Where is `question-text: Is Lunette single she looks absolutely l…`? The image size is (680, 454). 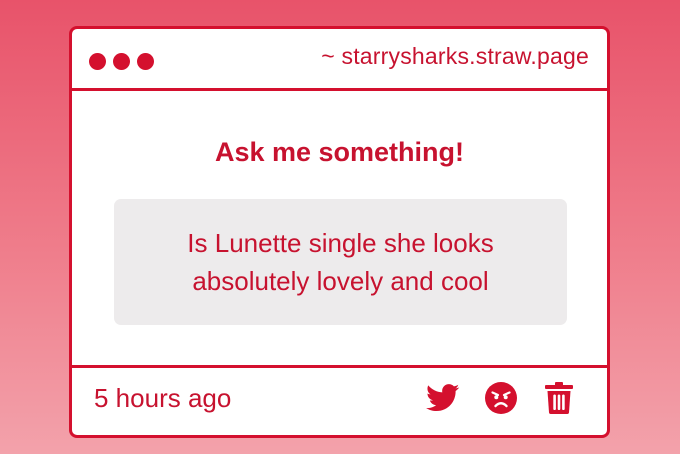
question-text: Is Lunette single she looks absolutely l… is located at coordinates (340, 262).